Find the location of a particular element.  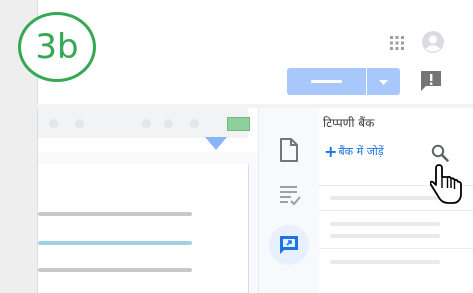

step-badge-label: 3b is located at coordinates (57, 47).